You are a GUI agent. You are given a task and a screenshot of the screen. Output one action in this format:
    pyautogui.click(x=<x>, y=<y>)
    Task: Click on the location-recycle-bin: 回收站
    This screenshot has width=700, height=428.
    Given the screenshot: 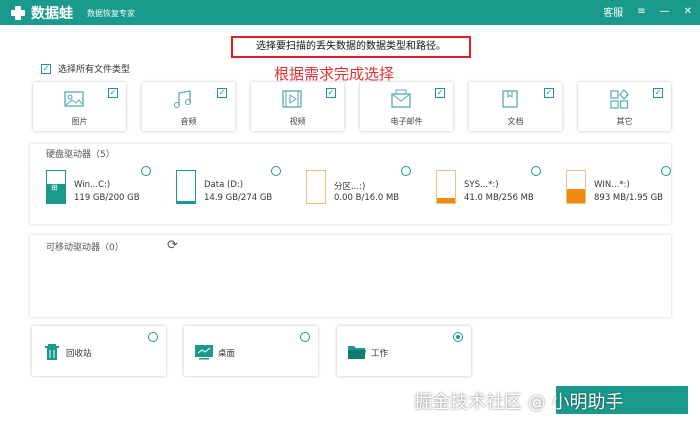 What is the action you would take?
    pyautogui.click(x=99, y=351)
    